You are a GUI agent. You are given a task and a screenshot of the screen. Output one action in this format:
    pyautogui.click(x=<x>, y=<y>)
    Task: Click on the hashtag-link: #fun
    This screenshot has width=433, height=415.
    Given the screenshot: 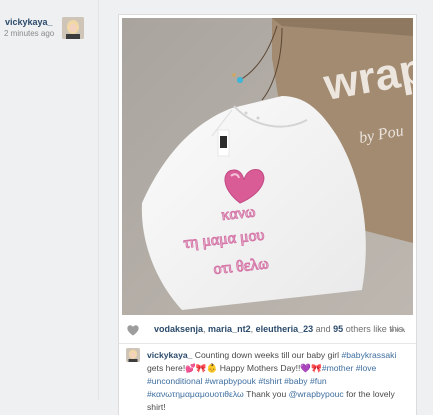 What is the action you would take?
    pyautogui.click(x=318, y=381)
    